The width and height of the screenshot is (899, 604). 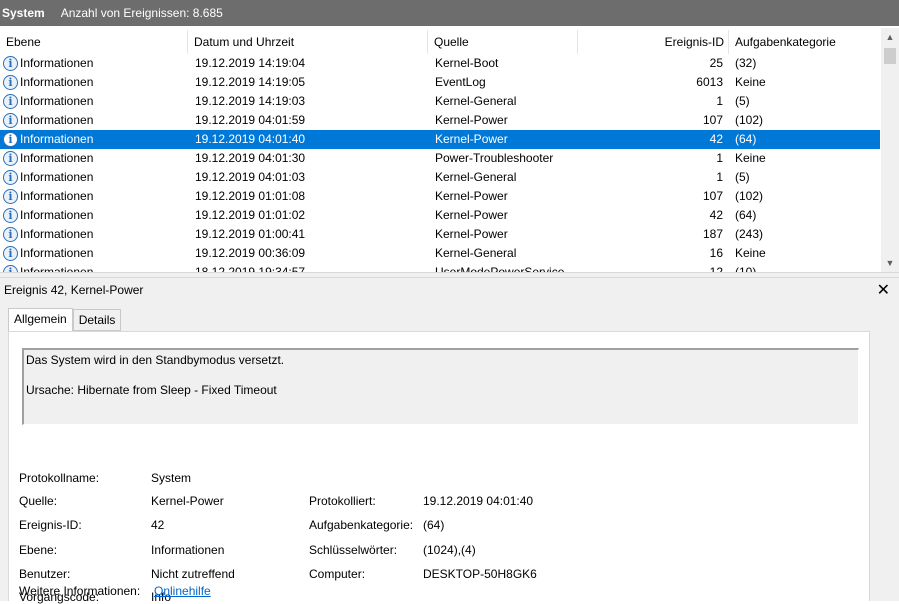 I want to click on cell-datetime: 19.12.2019 01:00:41, so click(x=250, y=234).